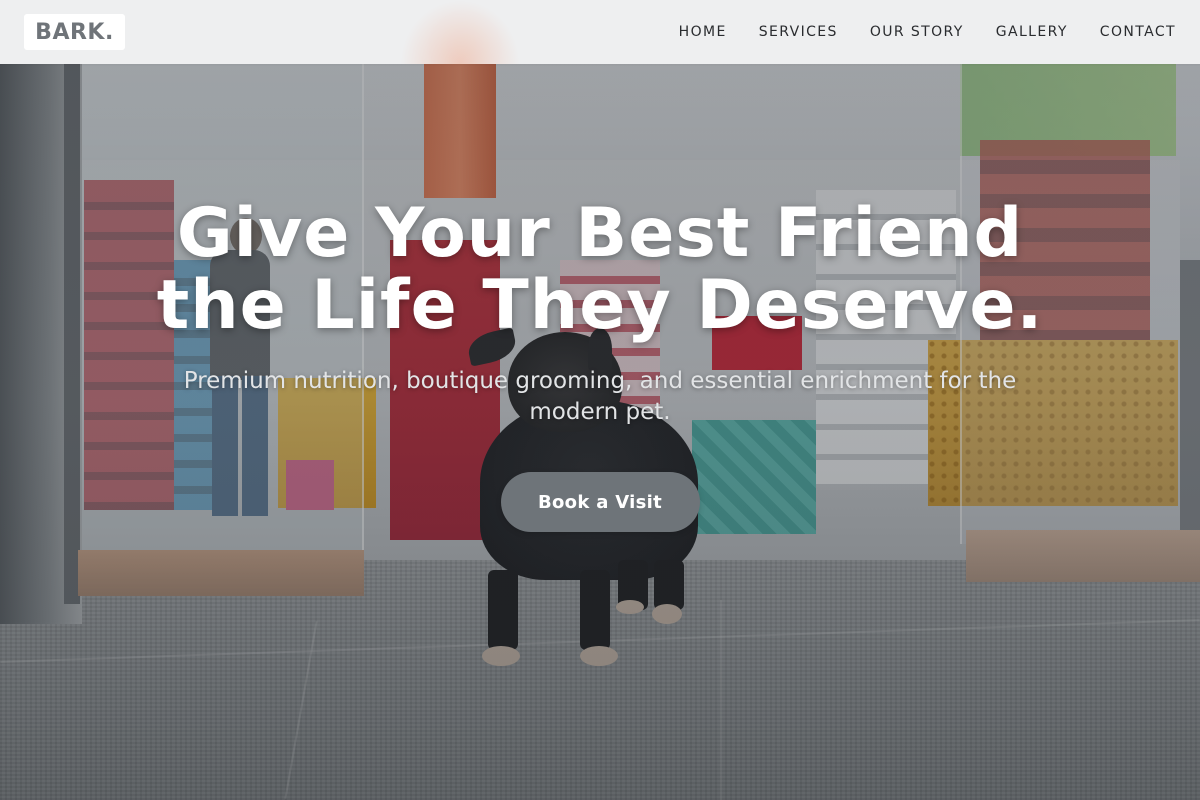  Describe the element at coordinates (703, 32) in the screenshot. I see `nav-home-link: HOME` at that location.